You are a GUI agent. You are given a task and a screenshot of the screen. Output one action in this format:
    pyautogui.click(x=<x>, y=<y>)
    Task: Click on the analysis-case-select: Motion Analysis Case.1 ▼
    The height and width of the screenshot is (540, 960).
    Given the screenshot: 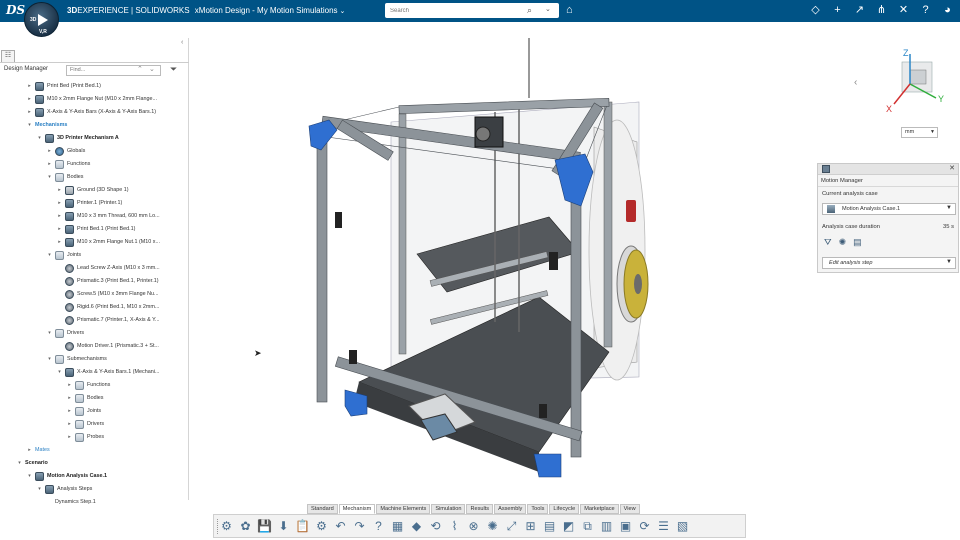 What is the action you would take?
    pyautogui.click(x=889, y=209)
    